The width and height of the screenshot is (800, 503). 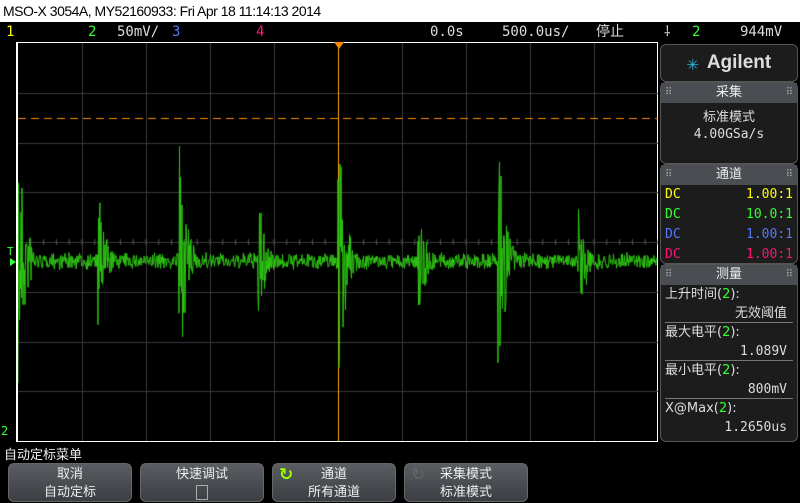 I want to click on measurement-value: 800mV, so click(x=729, y=389).